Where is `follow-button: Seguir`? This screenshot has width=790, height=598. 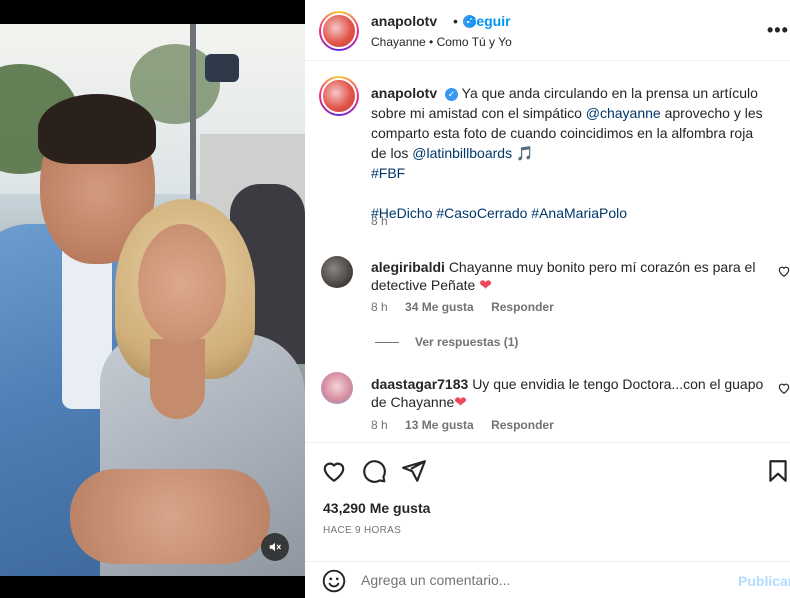 follow-button: Seguir is located at coordinates (489, 21).